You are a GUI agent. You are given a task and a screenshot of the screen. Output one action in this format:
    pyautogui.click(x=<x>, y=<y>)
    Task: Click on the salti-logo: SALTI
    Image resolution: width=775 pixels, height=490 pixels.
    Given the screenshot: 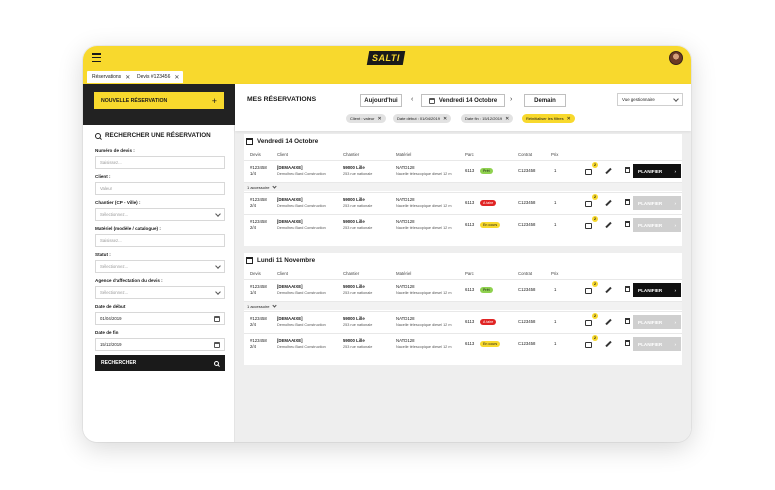 What is the action you would take?
    pyautogui.click(x=386, y=58)
    